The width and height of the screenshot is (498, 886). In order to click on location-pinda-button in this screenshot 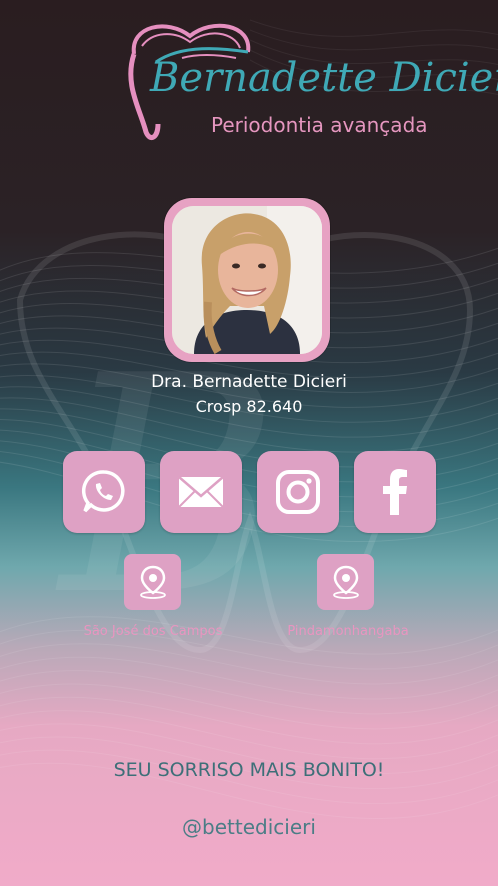, I will do `click(345, 582)`.